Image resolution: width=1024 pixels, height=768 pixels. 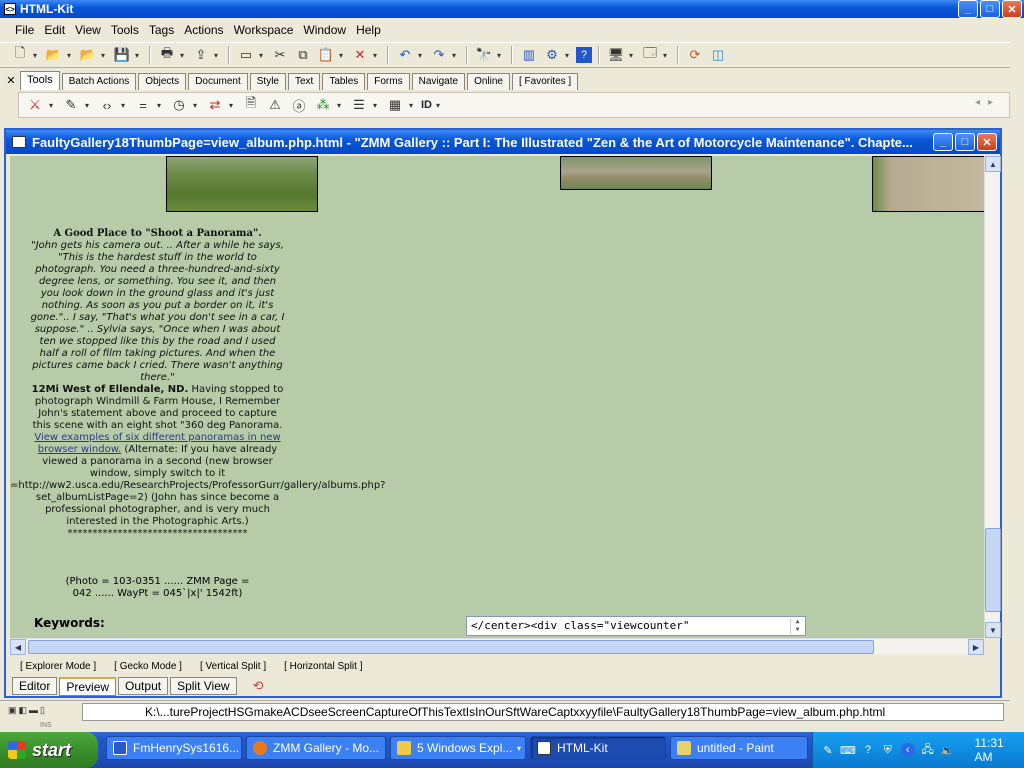 I want to click on panel-toggle-icon: ▥, so click(x=529, y=55).